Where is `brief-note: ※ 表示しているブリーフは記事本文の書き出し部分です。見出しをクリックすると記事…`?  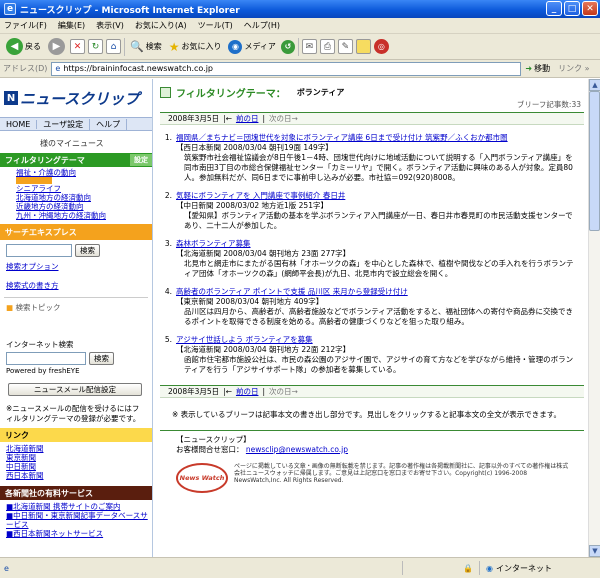
brief-note: ※ 表示しているブリーフは記事本文の書き出し部分です。見出しをクリックすると記事… is located at coordinates (366, 414).